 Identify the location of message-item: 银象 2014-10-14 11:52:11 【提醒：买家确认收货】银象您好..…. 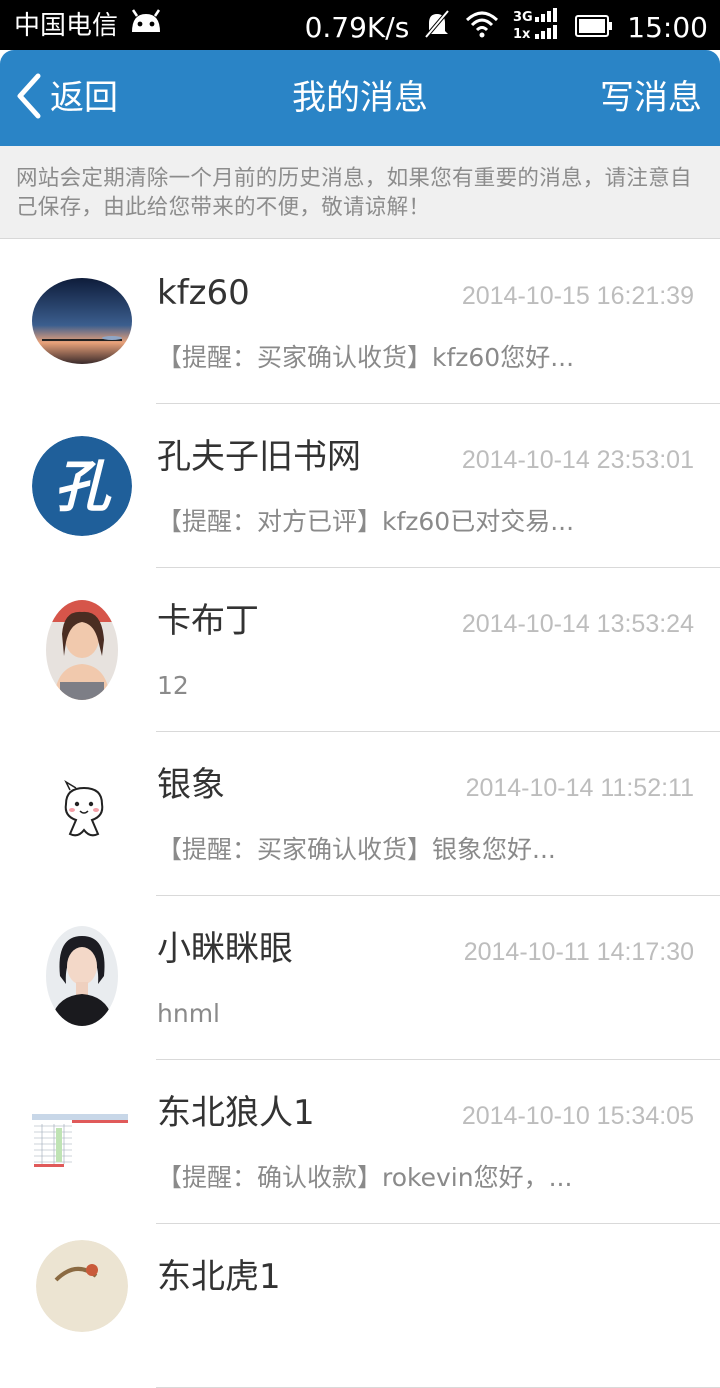
(360, 814).